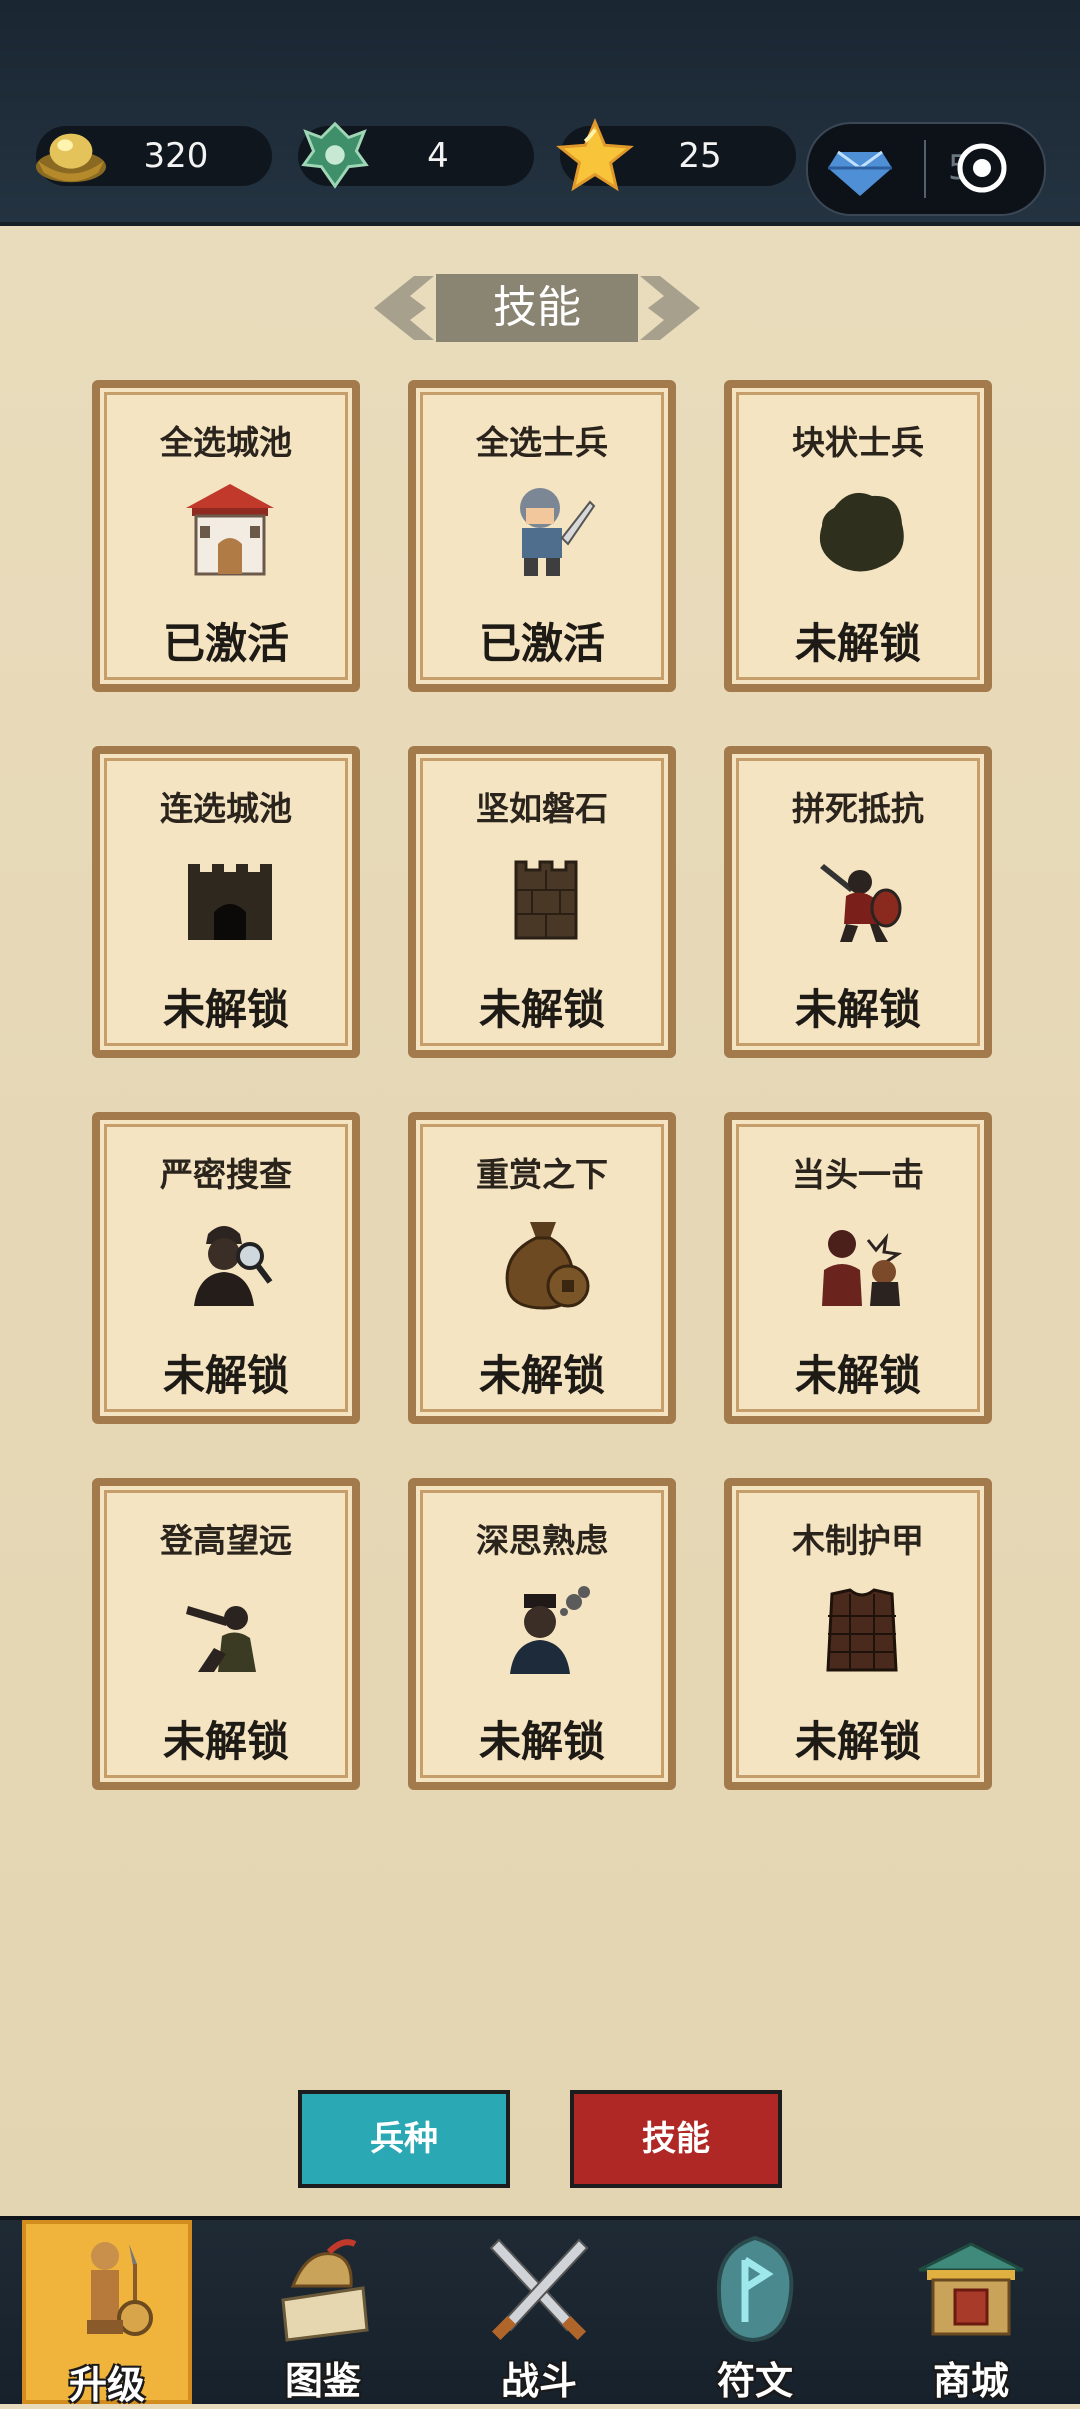 The width and height of the screenshot is (1080, 2409). I want to click on telescope-icon, so click(221, 1639).